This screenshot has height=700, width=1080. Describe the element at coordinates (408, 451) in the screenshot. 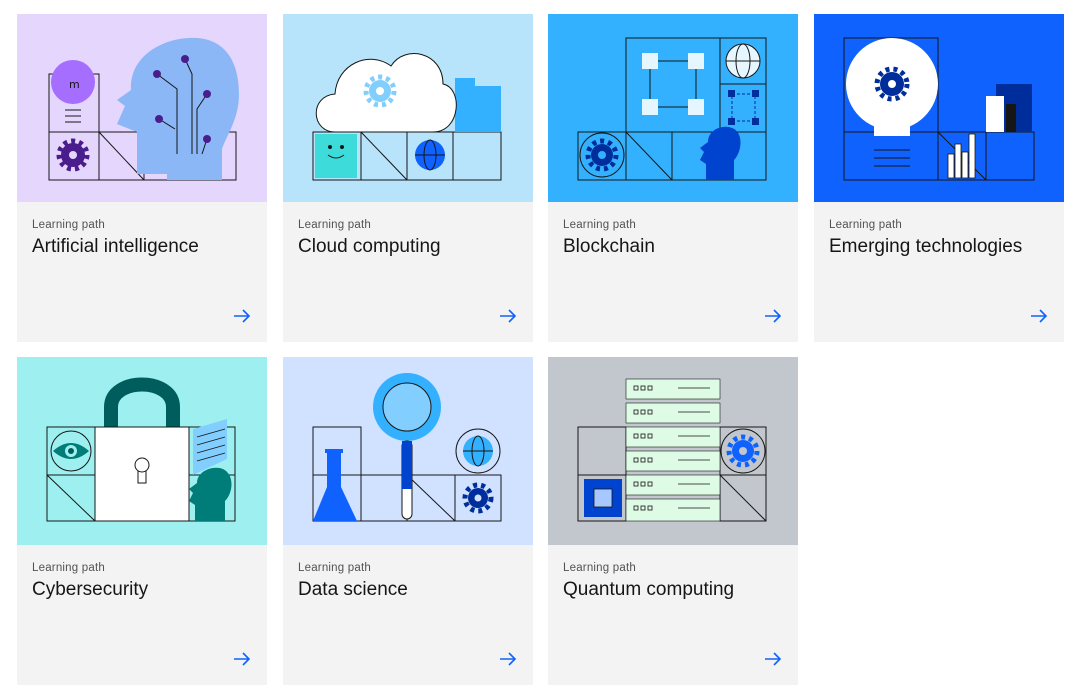

I see `magnifier-flask-illustration` at that location.